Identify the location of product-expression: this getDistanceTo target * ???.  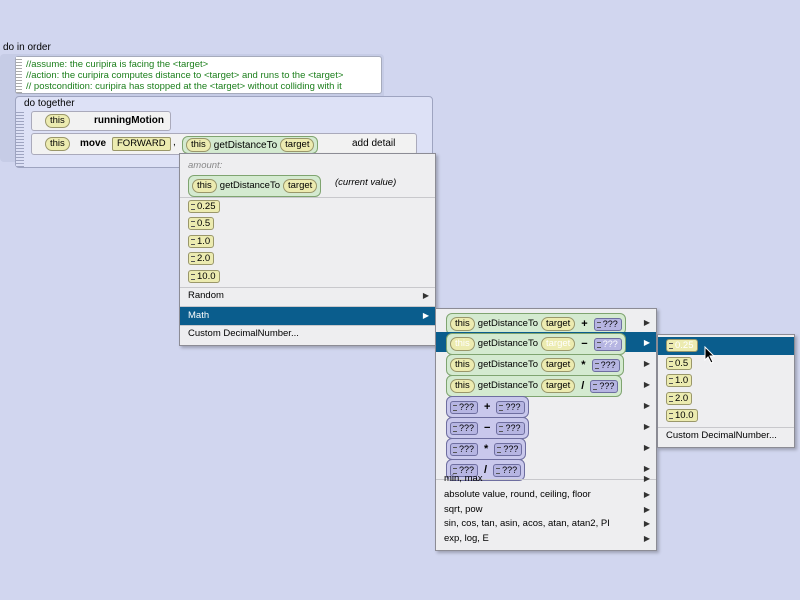
(535, 365).